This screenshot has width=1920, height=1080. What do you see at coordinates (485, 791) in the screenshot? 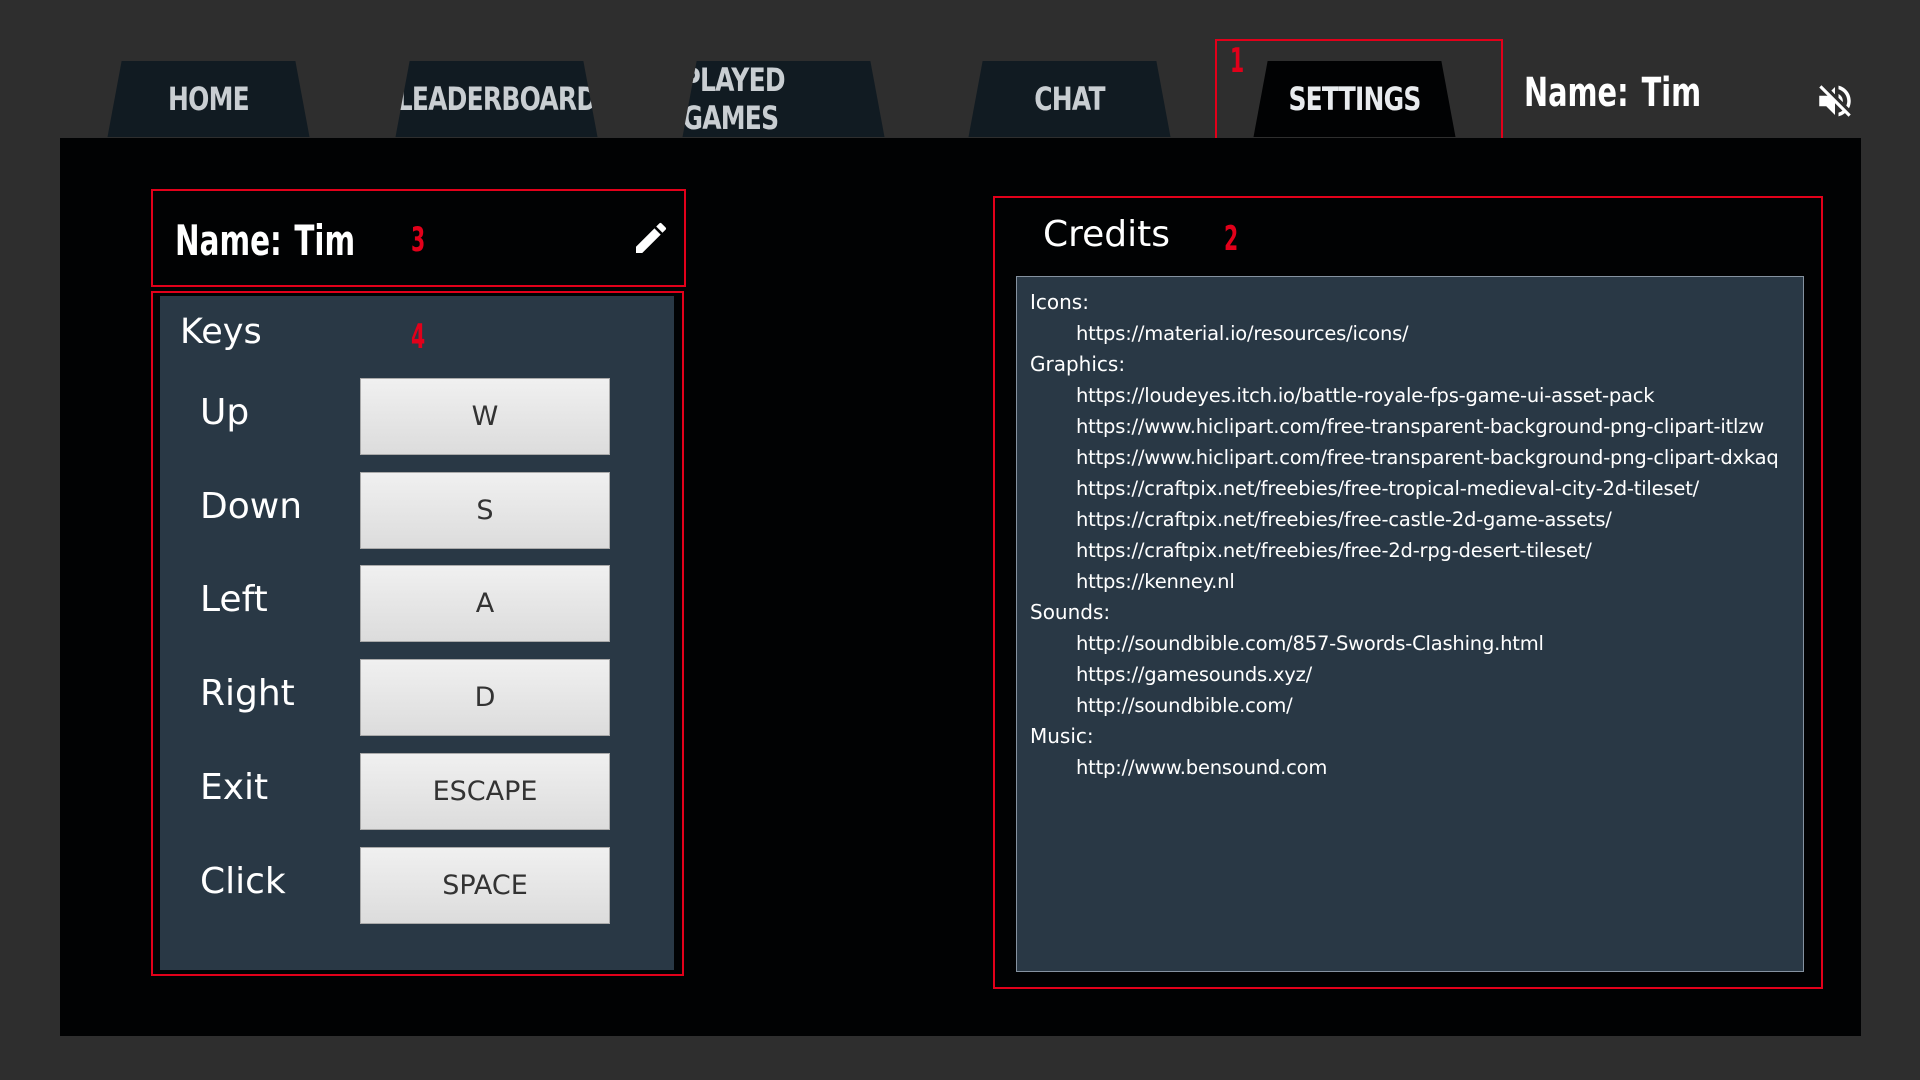
I see `key-binding-button-exit: ESCAPE` at bounding box center [485, 791].